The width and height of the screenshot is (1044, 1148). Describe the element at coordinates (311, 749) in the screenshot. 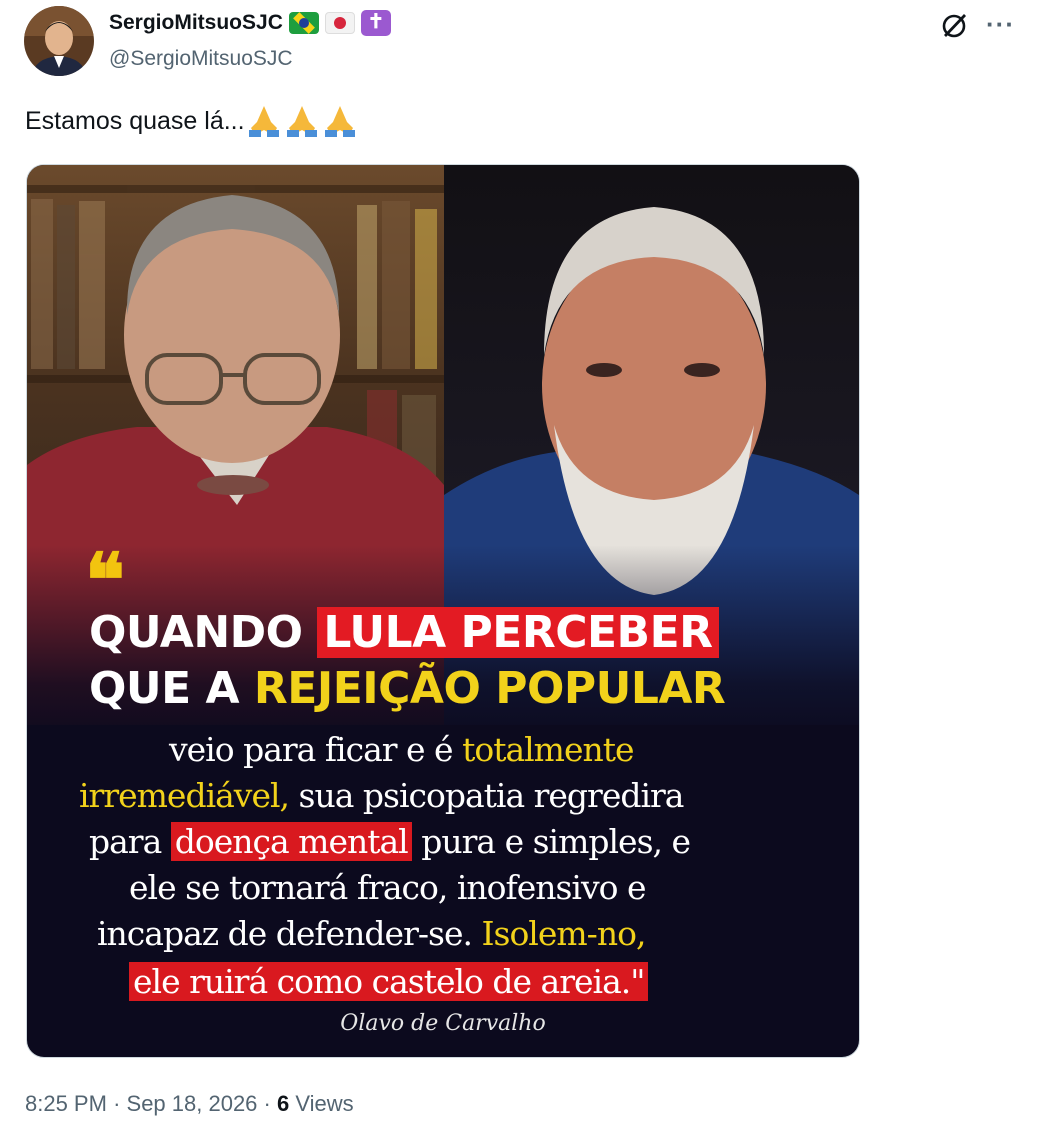

I see `quote-text: veio para ficar e é` at that location.